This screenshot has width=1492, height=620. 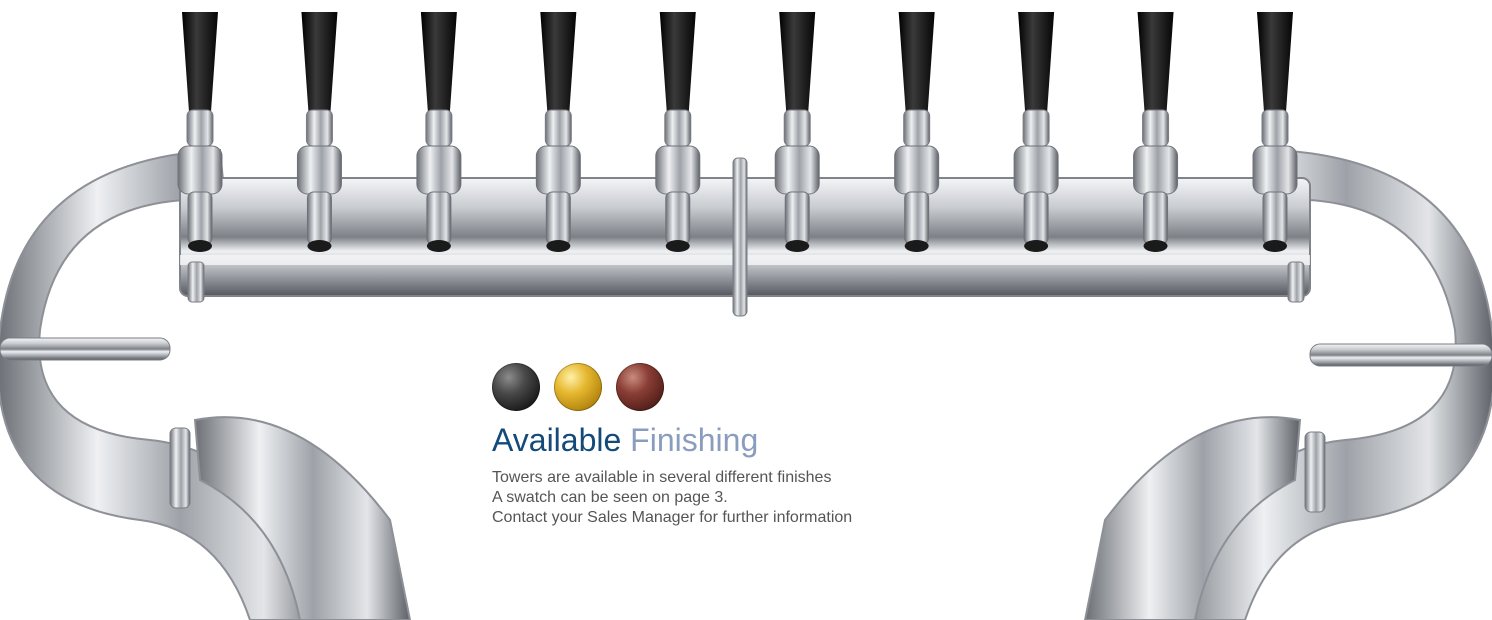 I want to click on heading-finishing: Finishing, so click(x=694, y=440).